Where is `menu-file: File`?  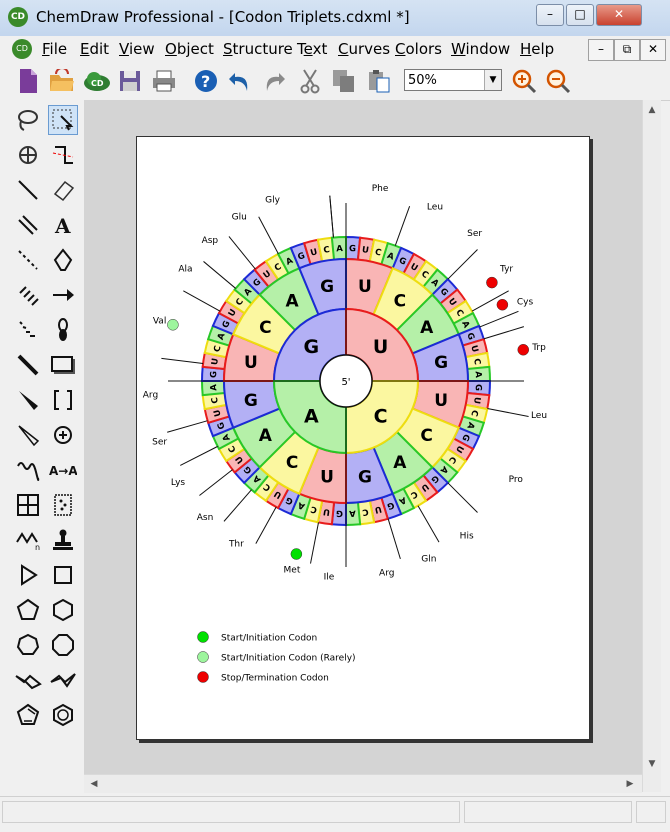
menu-file: File is located at coordinates (54, 49).